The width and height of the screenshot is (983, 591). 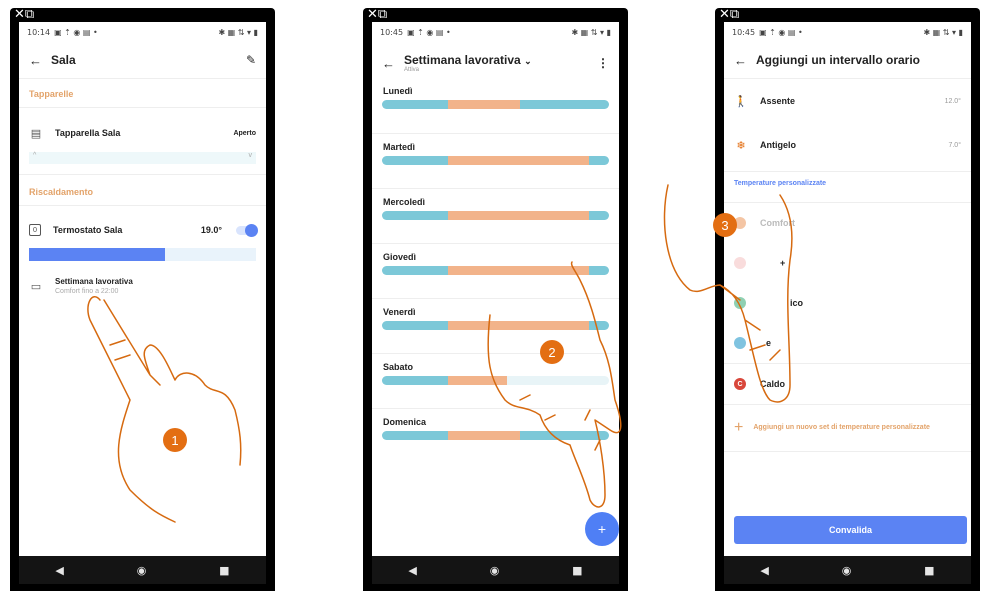 I want to click on day-row: Mercoledì, so click(x=495, y=216).